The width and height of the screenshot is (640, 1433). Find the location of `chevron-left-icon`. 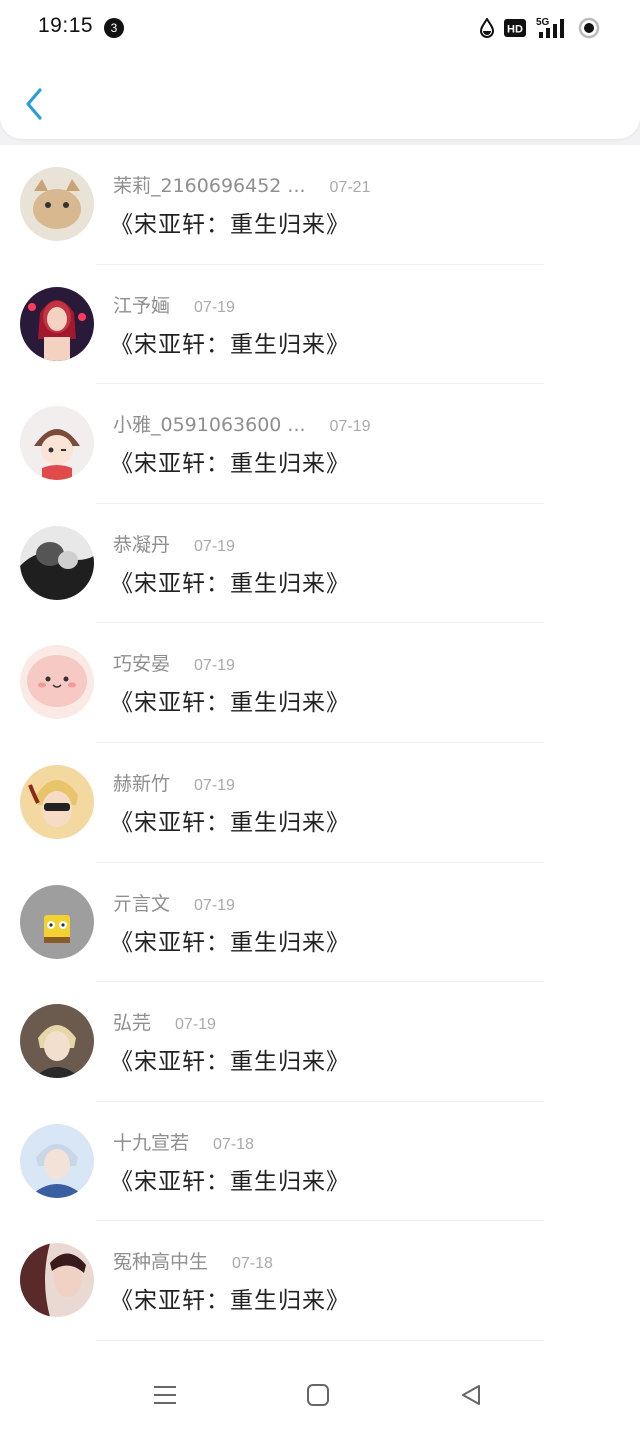

chevron-left-icon is located at coordinates (34, 104).